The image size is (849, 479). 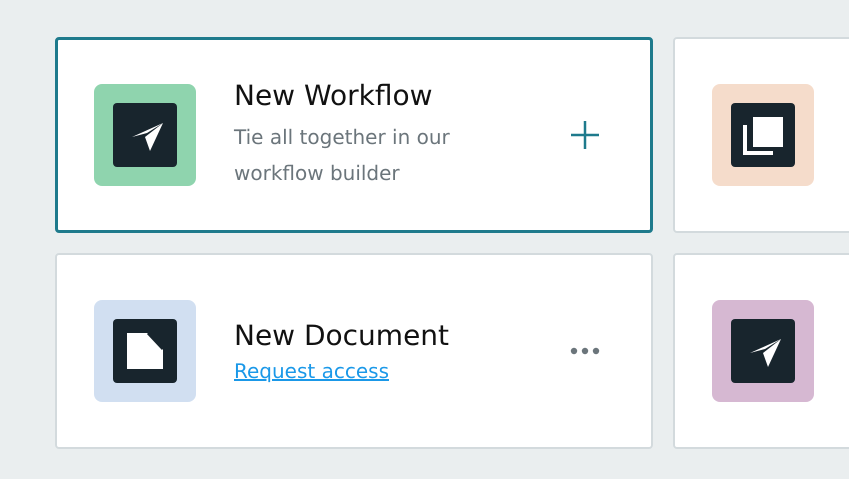 What do you see at coordinates (334, 96) in the screenshot?
I see `card-title: New Workflow` at bounding box center [334, 96].